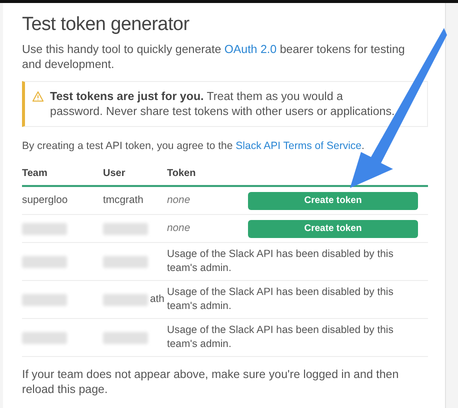  I want to click on page-title: Test token generator, so click(106, 25).